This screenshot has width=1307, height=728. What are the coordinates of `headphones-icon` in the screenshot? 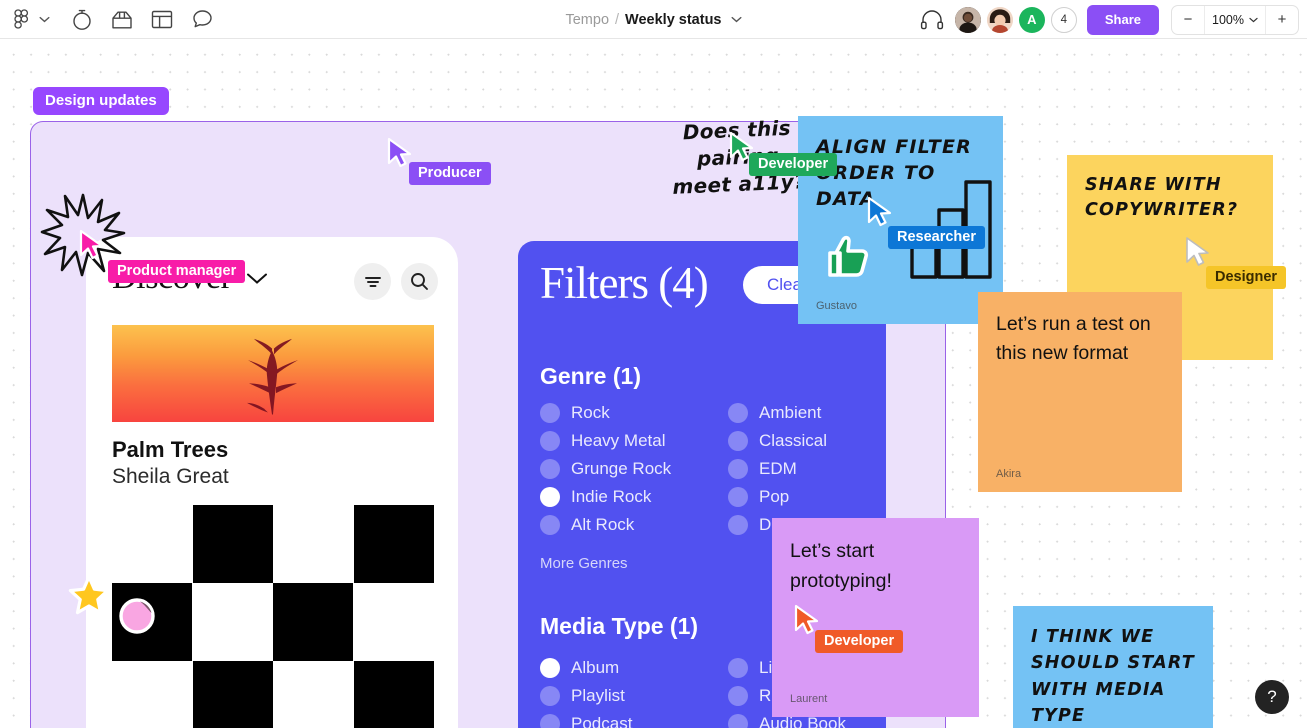 It's located at (932, 20).